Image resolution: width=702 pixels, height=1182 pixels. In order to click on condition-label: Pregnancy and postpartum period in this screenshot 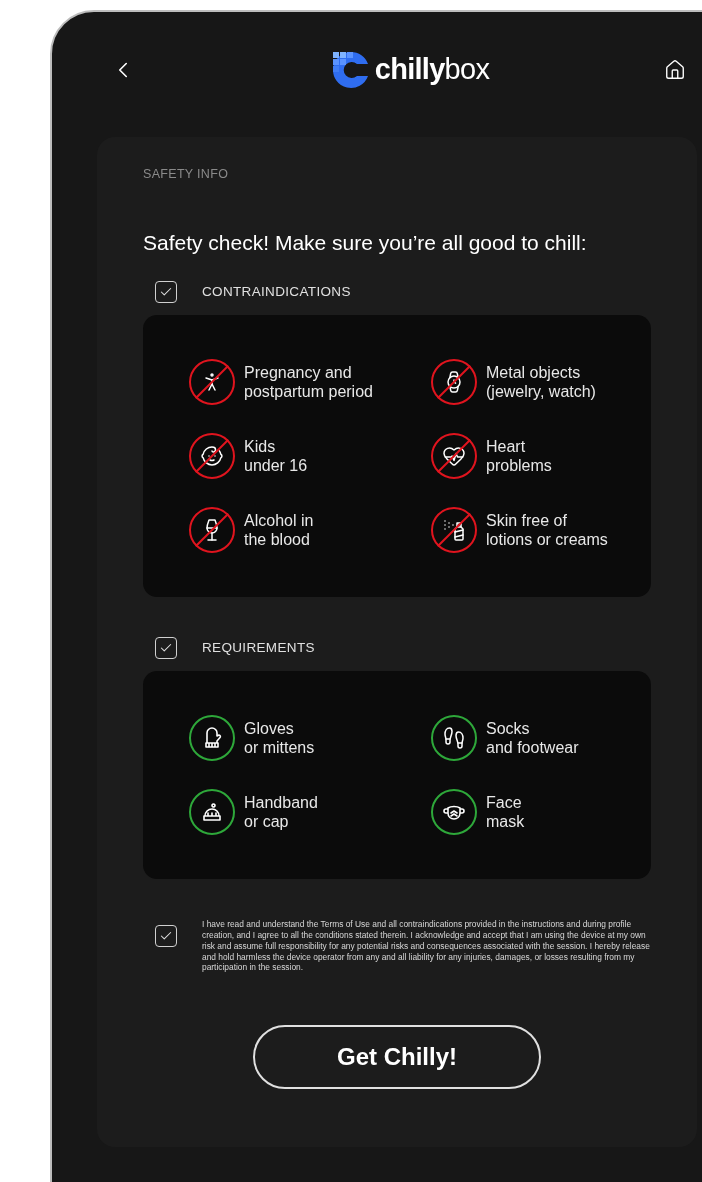, I will do `click(308, 382)`.